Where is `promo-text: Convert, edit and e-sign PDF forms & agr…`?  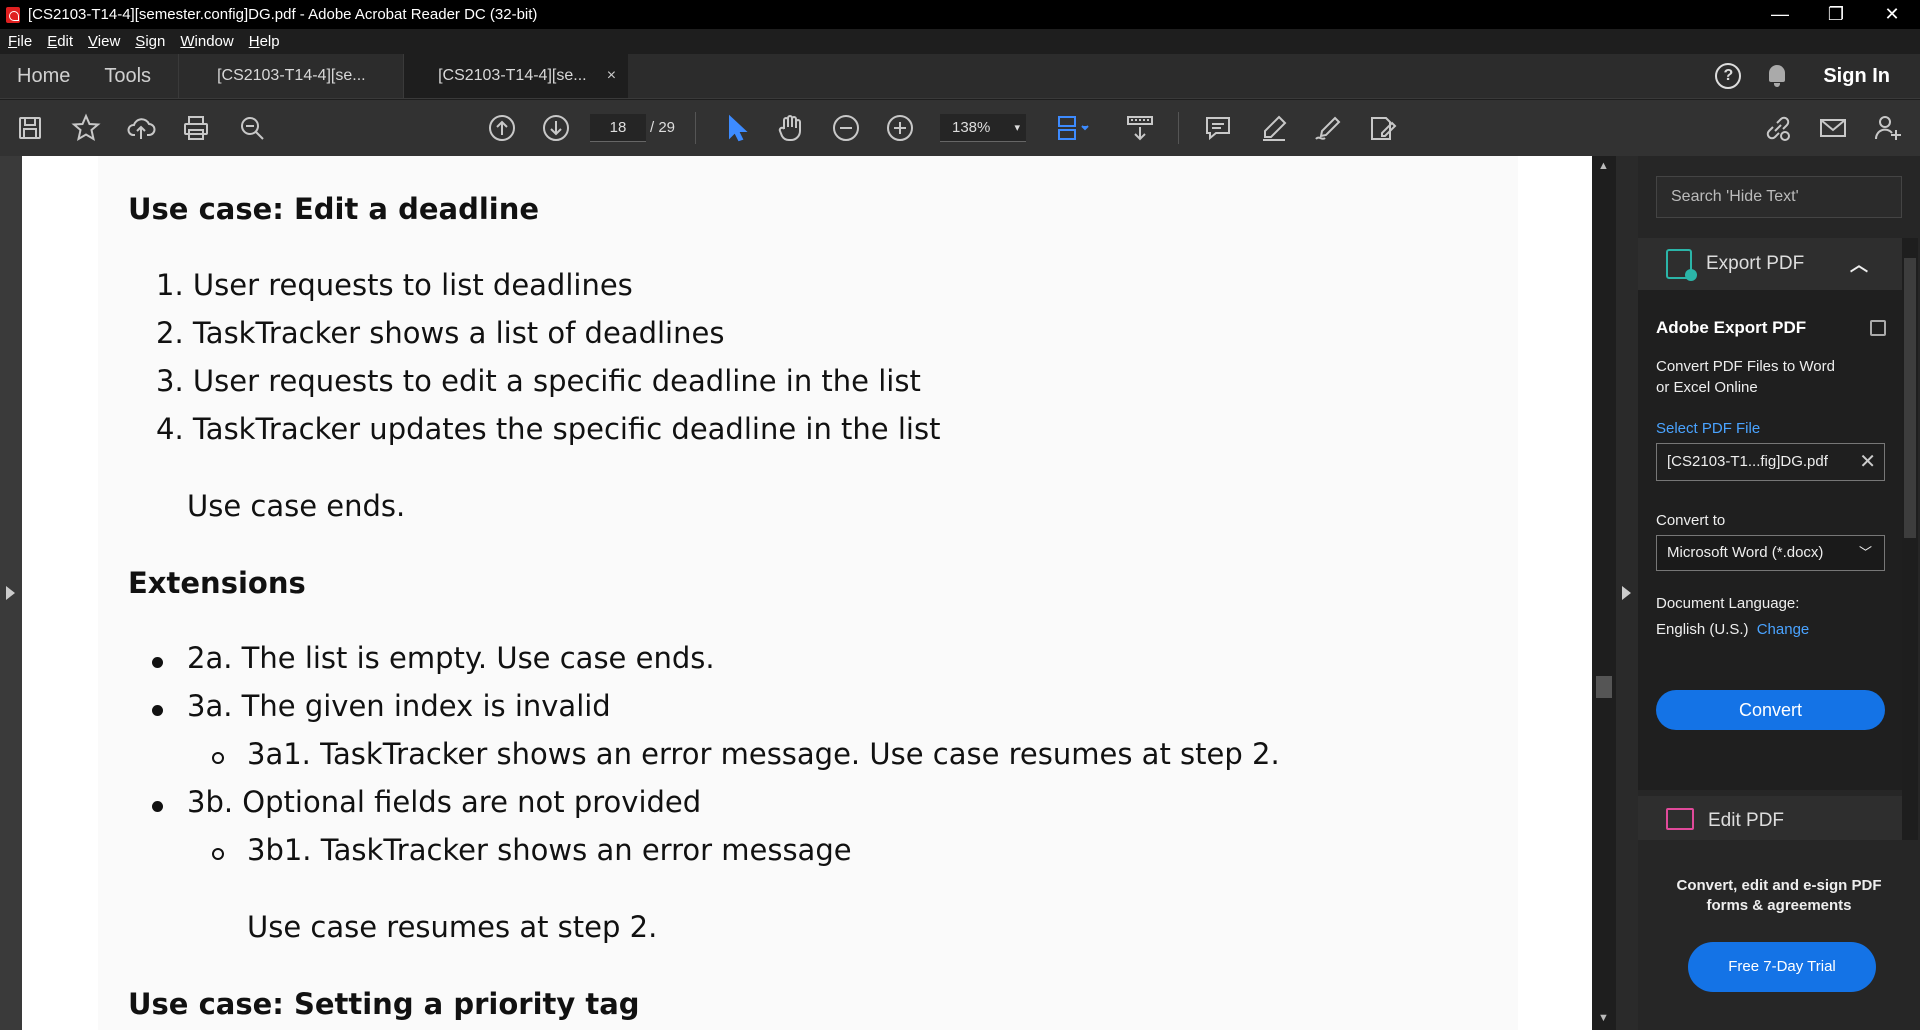
promo-text: Convert, edit and e-sign PDF forms & agr… is located at coordinates (1779, 896).